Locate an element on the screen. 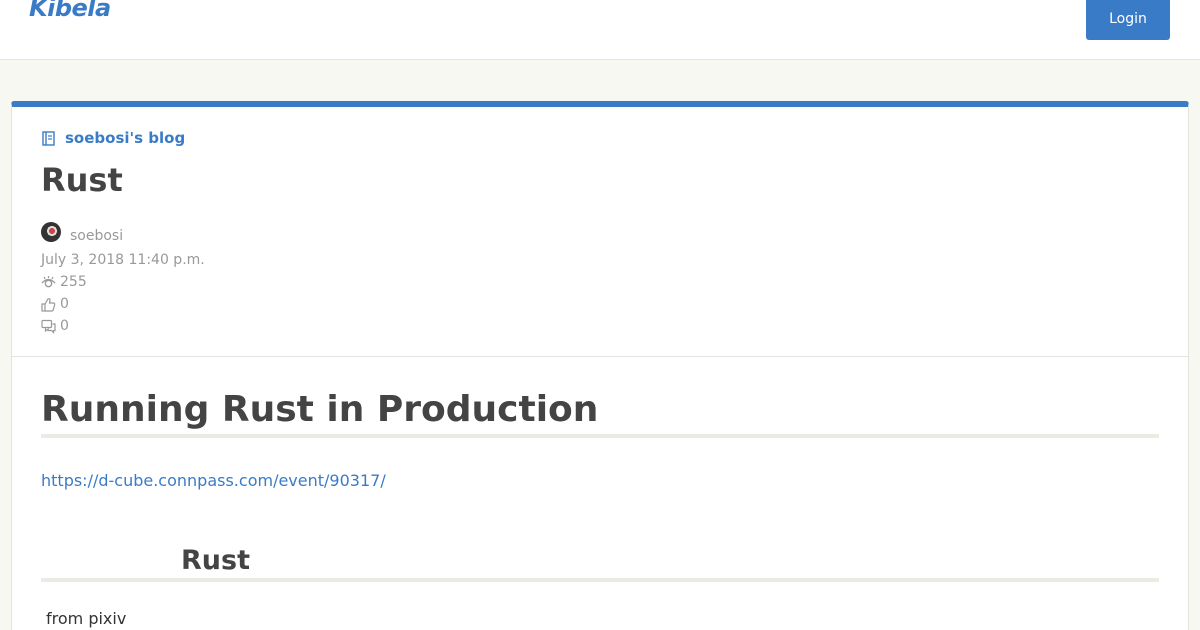 Image resolution: width=1200 pixels, height=630 pixels. post-meta: soebosi July 3, 2018 11:40 p.m. 255 0 0 is located at coordinates (123, 279).